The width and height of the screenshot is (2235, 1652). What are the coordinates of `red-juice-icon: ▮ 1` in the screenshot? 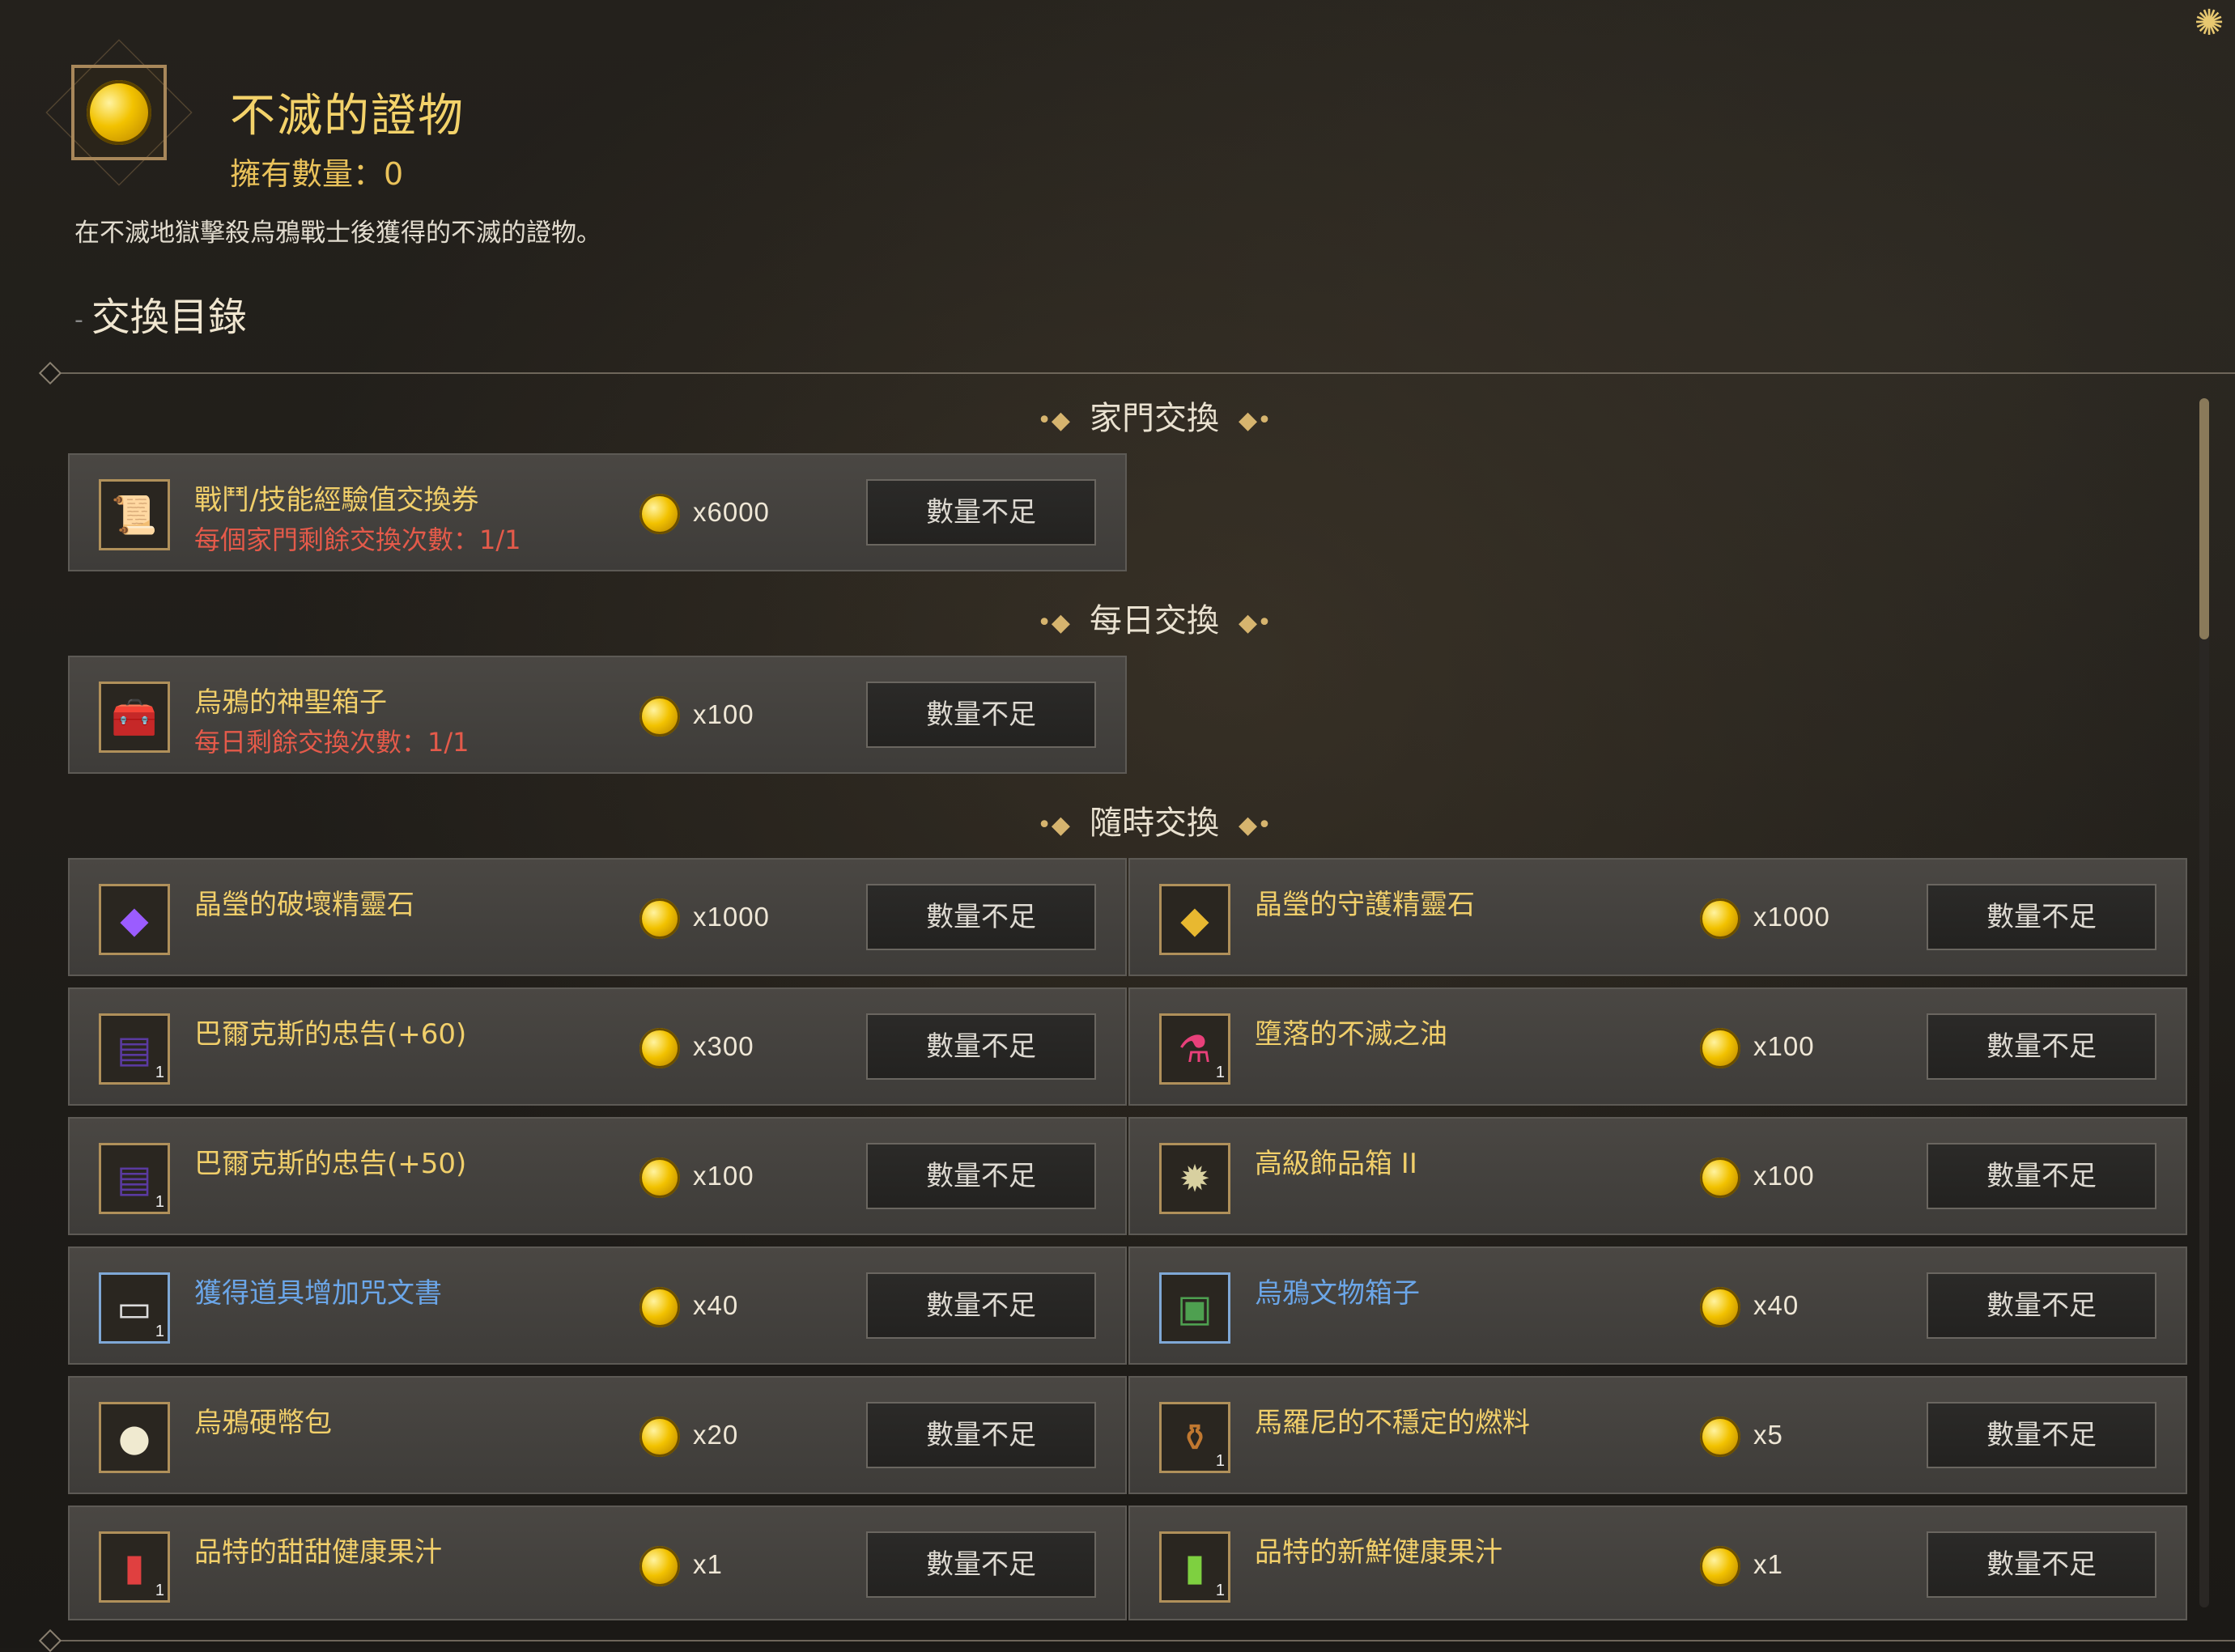 It's located at (134, 1567).